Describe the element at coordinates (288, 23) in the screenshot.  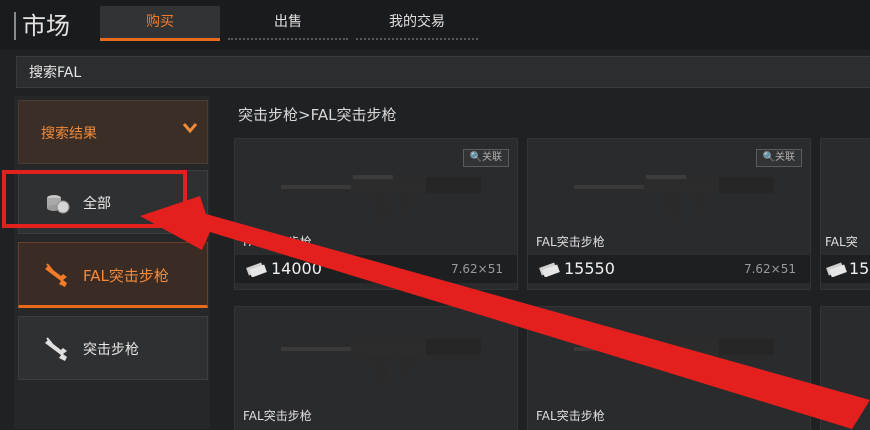
I see `tab-sell: 出售` at that location.